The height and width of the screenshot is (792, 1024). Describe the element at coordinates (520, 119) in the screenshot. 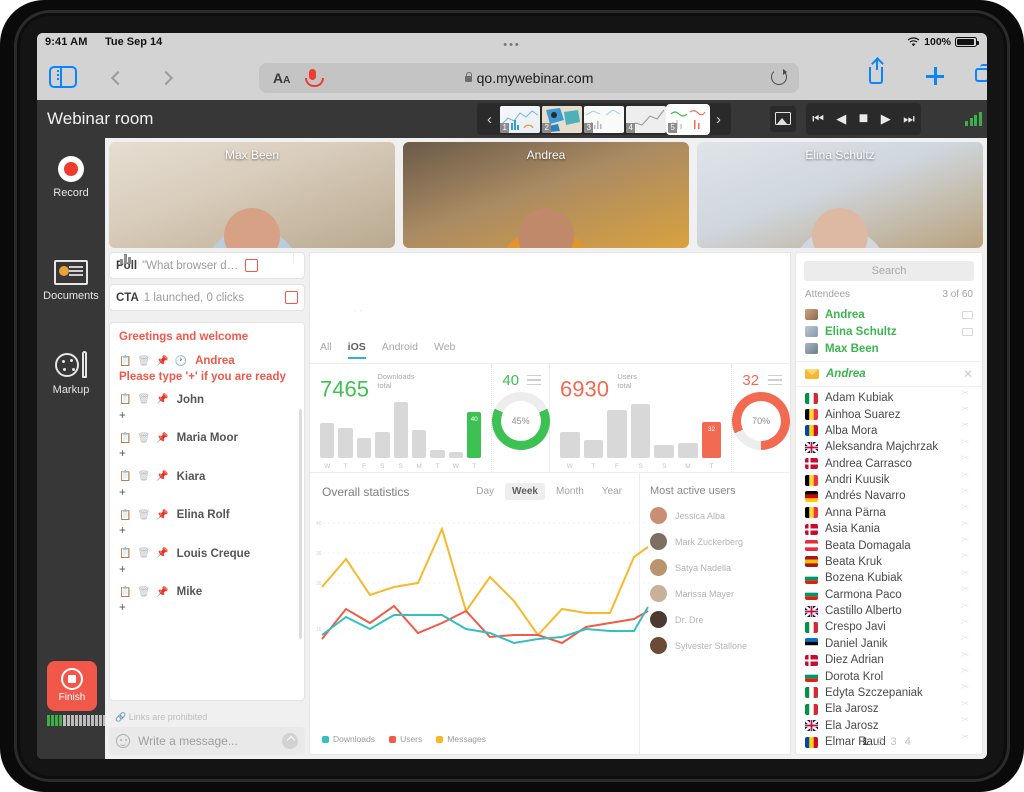

I see `slide-thumb-1: 1` at that location.